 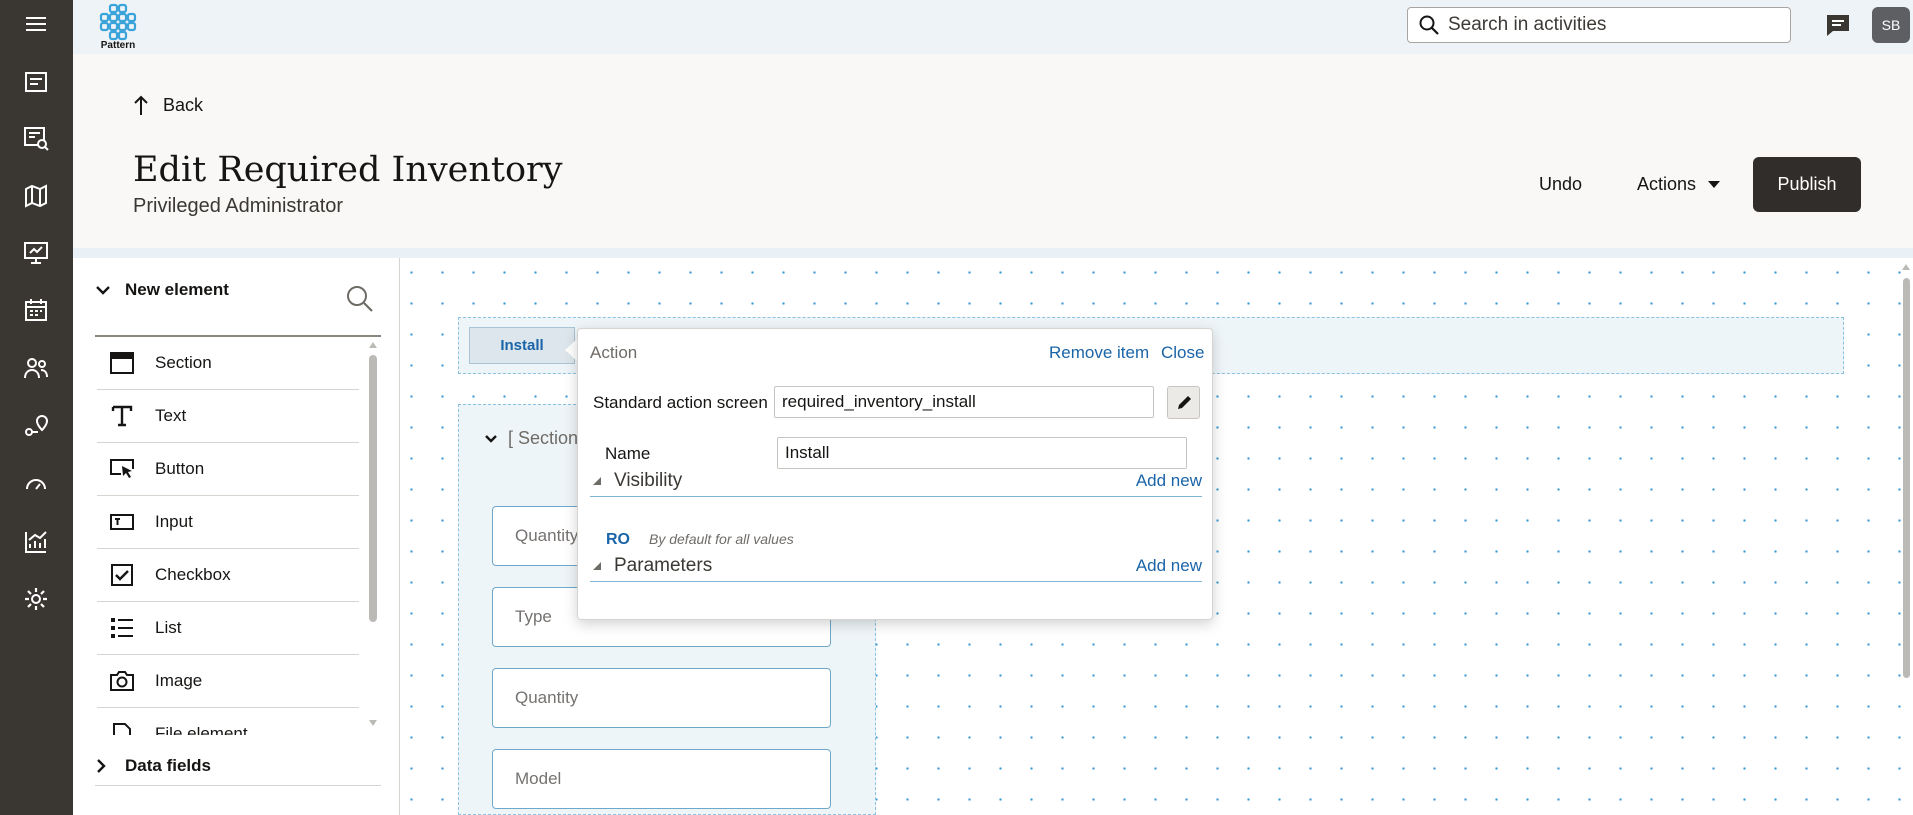 What do you see at coordinates (228, 363) in the screenshot?
I see `palette-item-section: Section` at bounding box center [228, 363].